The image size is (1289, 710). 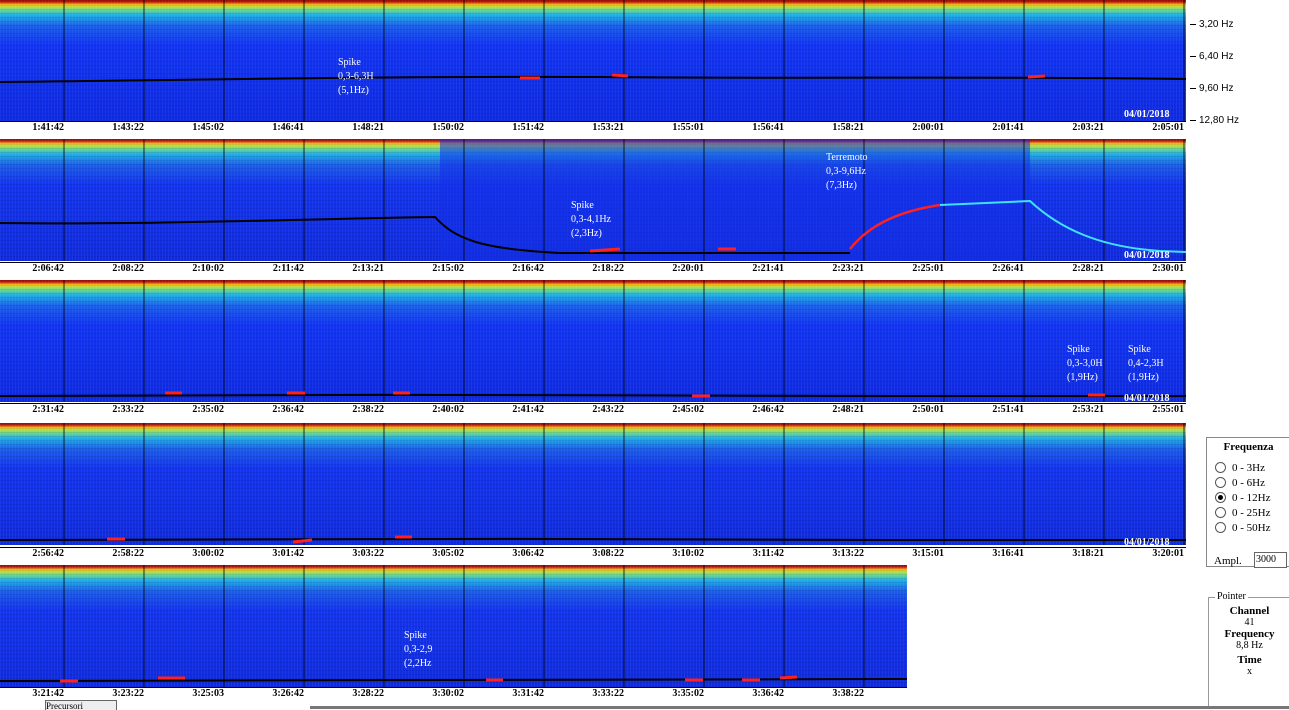 What do you see at coordinates (528, 409) in the screenshot?
I see `time-tick: 2:41:42` at bounding box center [528, 409].